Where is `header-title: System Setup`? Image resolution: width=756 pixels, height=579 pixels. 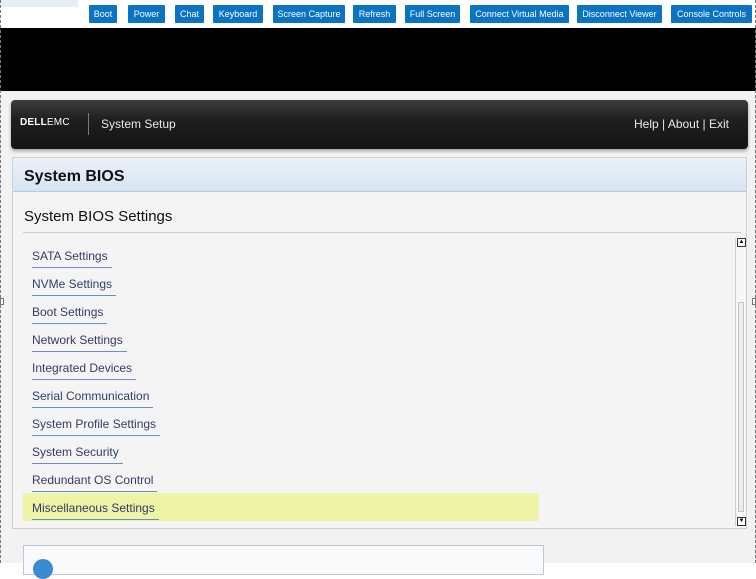 header-title: System Setup is located at coordinates (138, 124).